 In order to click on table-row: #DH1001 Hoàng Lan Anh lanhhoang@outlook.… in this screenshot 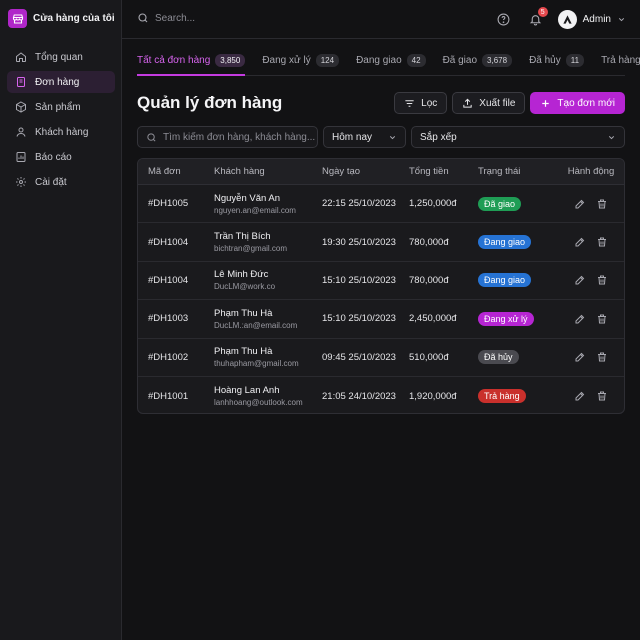, I will do `click(381, 395)`.